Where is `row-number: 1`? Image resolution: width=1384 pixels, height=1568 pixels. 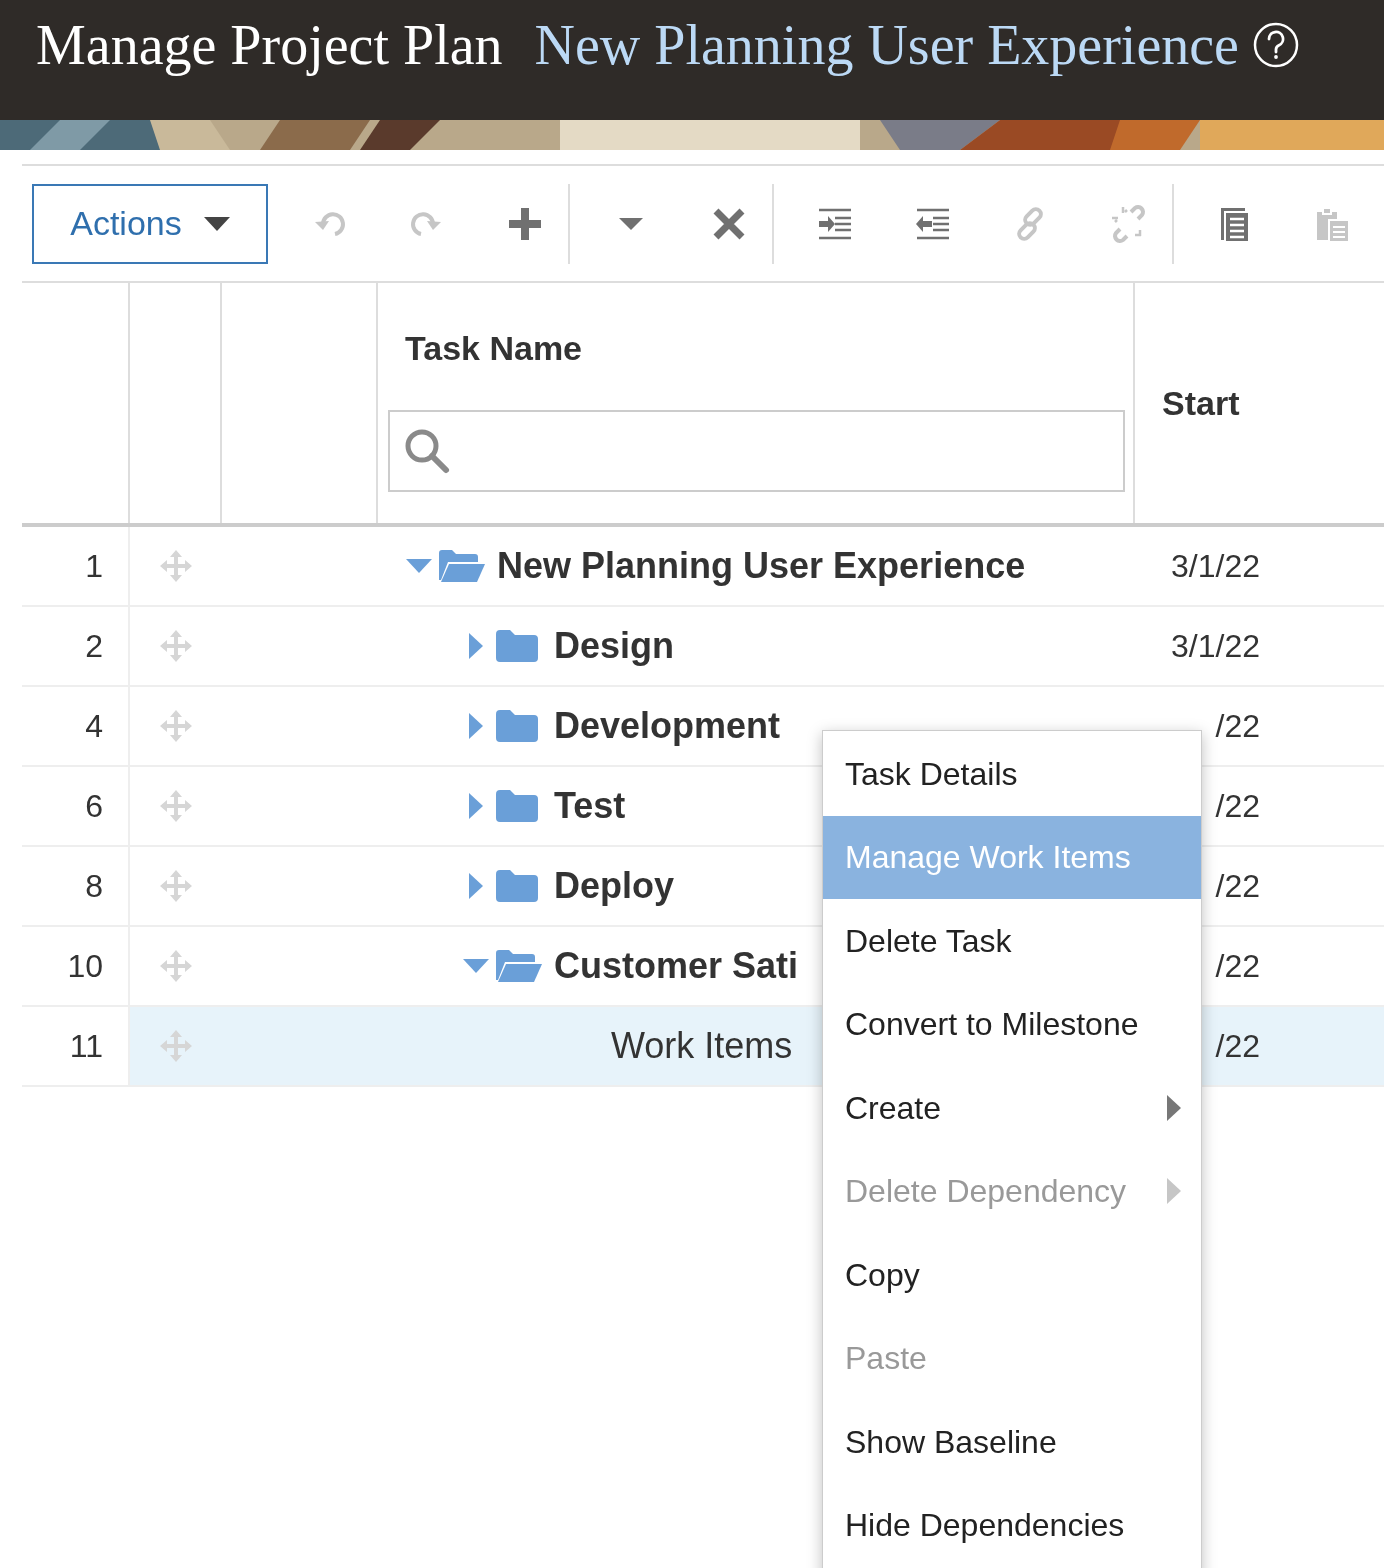
row-number: 1 is located at coordinates (94, 566).